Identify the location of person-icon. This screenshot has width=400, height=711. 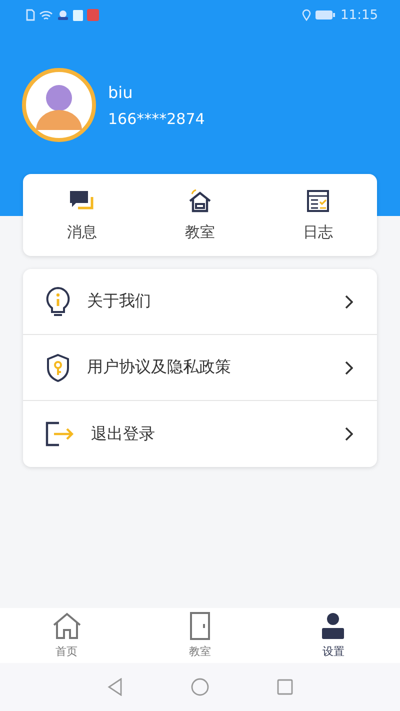
(333, 626).